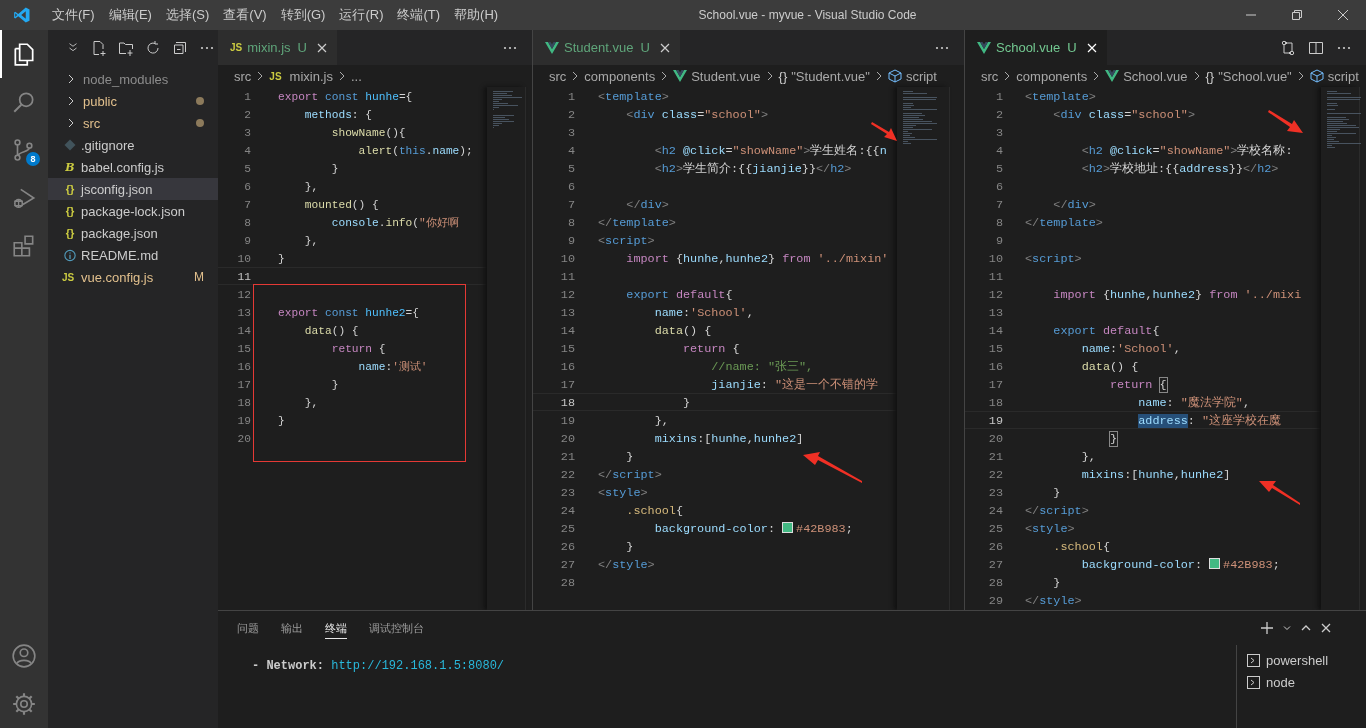 The width and height of the screenshot is (1366, 728). What do you see at coordinates (247, 241) in the screenshot?
I see `line-number: 9` at bounding box center [247, 241].